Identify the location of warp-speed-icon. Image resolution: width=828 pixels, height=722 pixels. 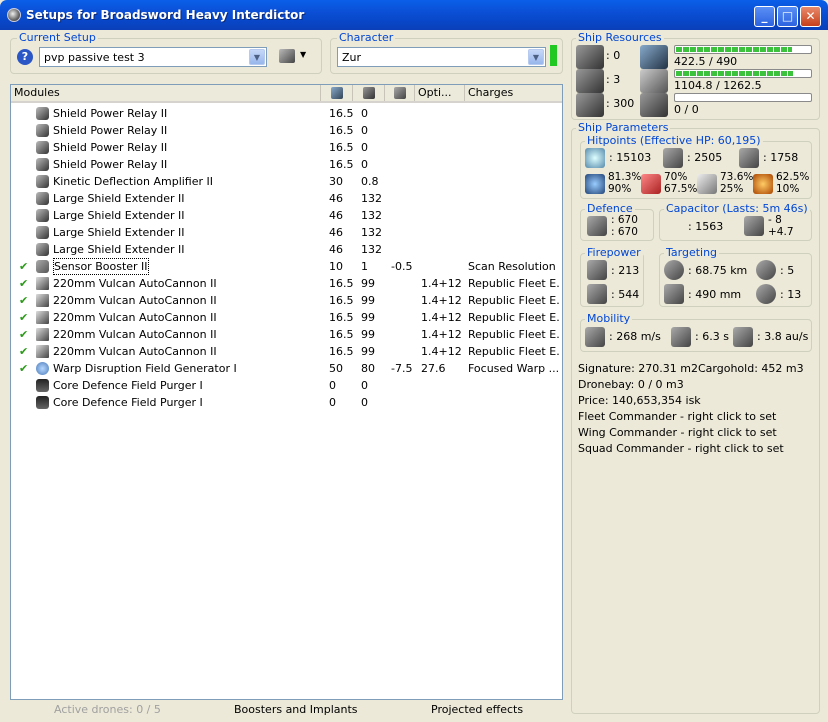
(743, 337).